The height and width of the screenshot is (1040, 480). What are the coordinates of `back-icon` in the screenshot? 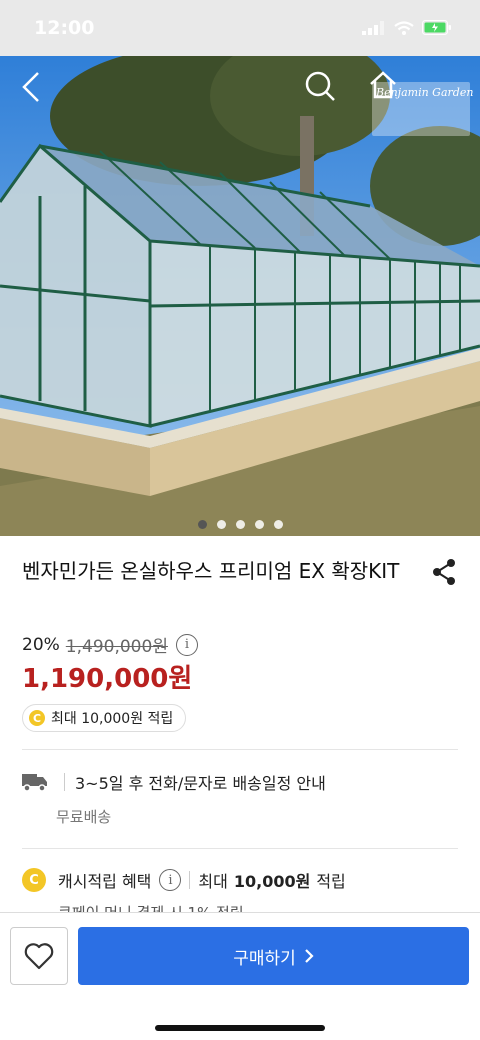 It's located at (31, 87).